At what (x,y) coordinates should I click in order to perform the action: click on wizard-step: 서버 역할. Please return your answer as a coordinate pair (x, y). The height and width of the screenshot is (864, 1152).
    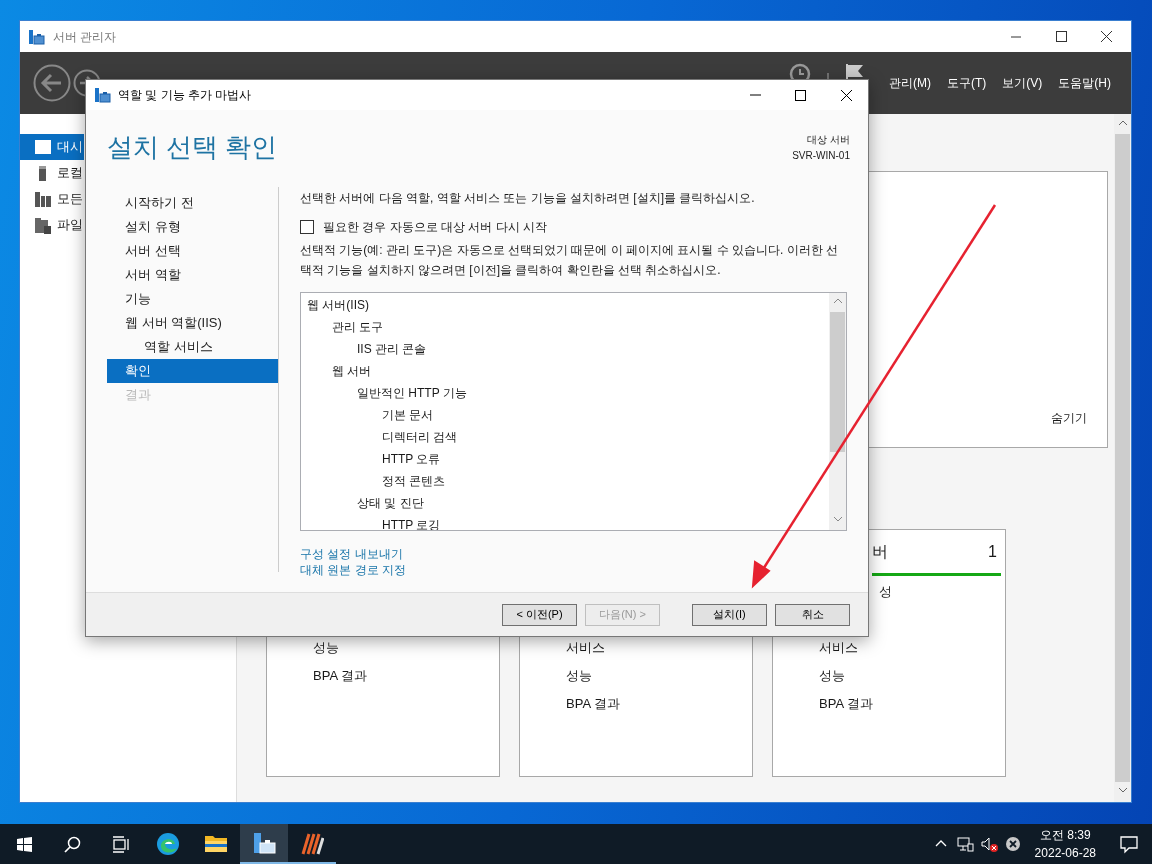
    Looking at the image, I should click on (192, 275).